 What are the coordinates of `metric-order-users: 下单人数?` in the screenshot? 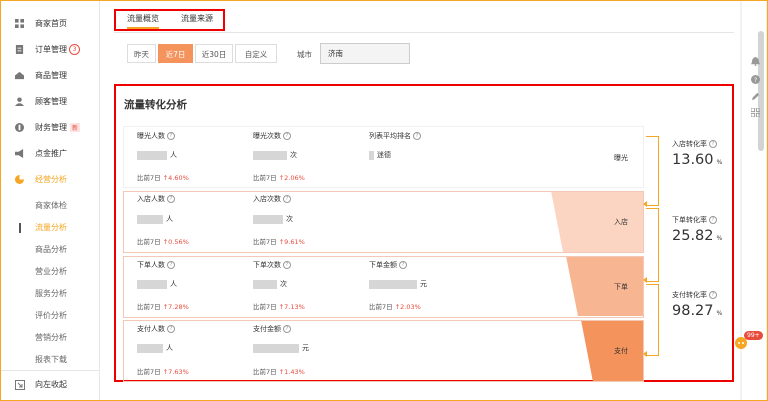 It's located at (156, 265).